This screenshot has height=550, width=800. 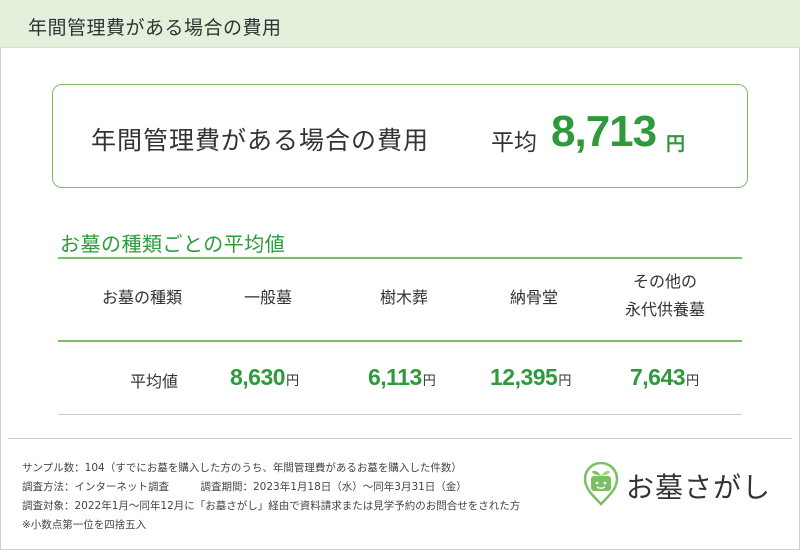 What do you see at coordinates (173, 244) in the screenshot?
I see `section-title: お墓の種類ごとの平均値` at bounding box center [173, 244].